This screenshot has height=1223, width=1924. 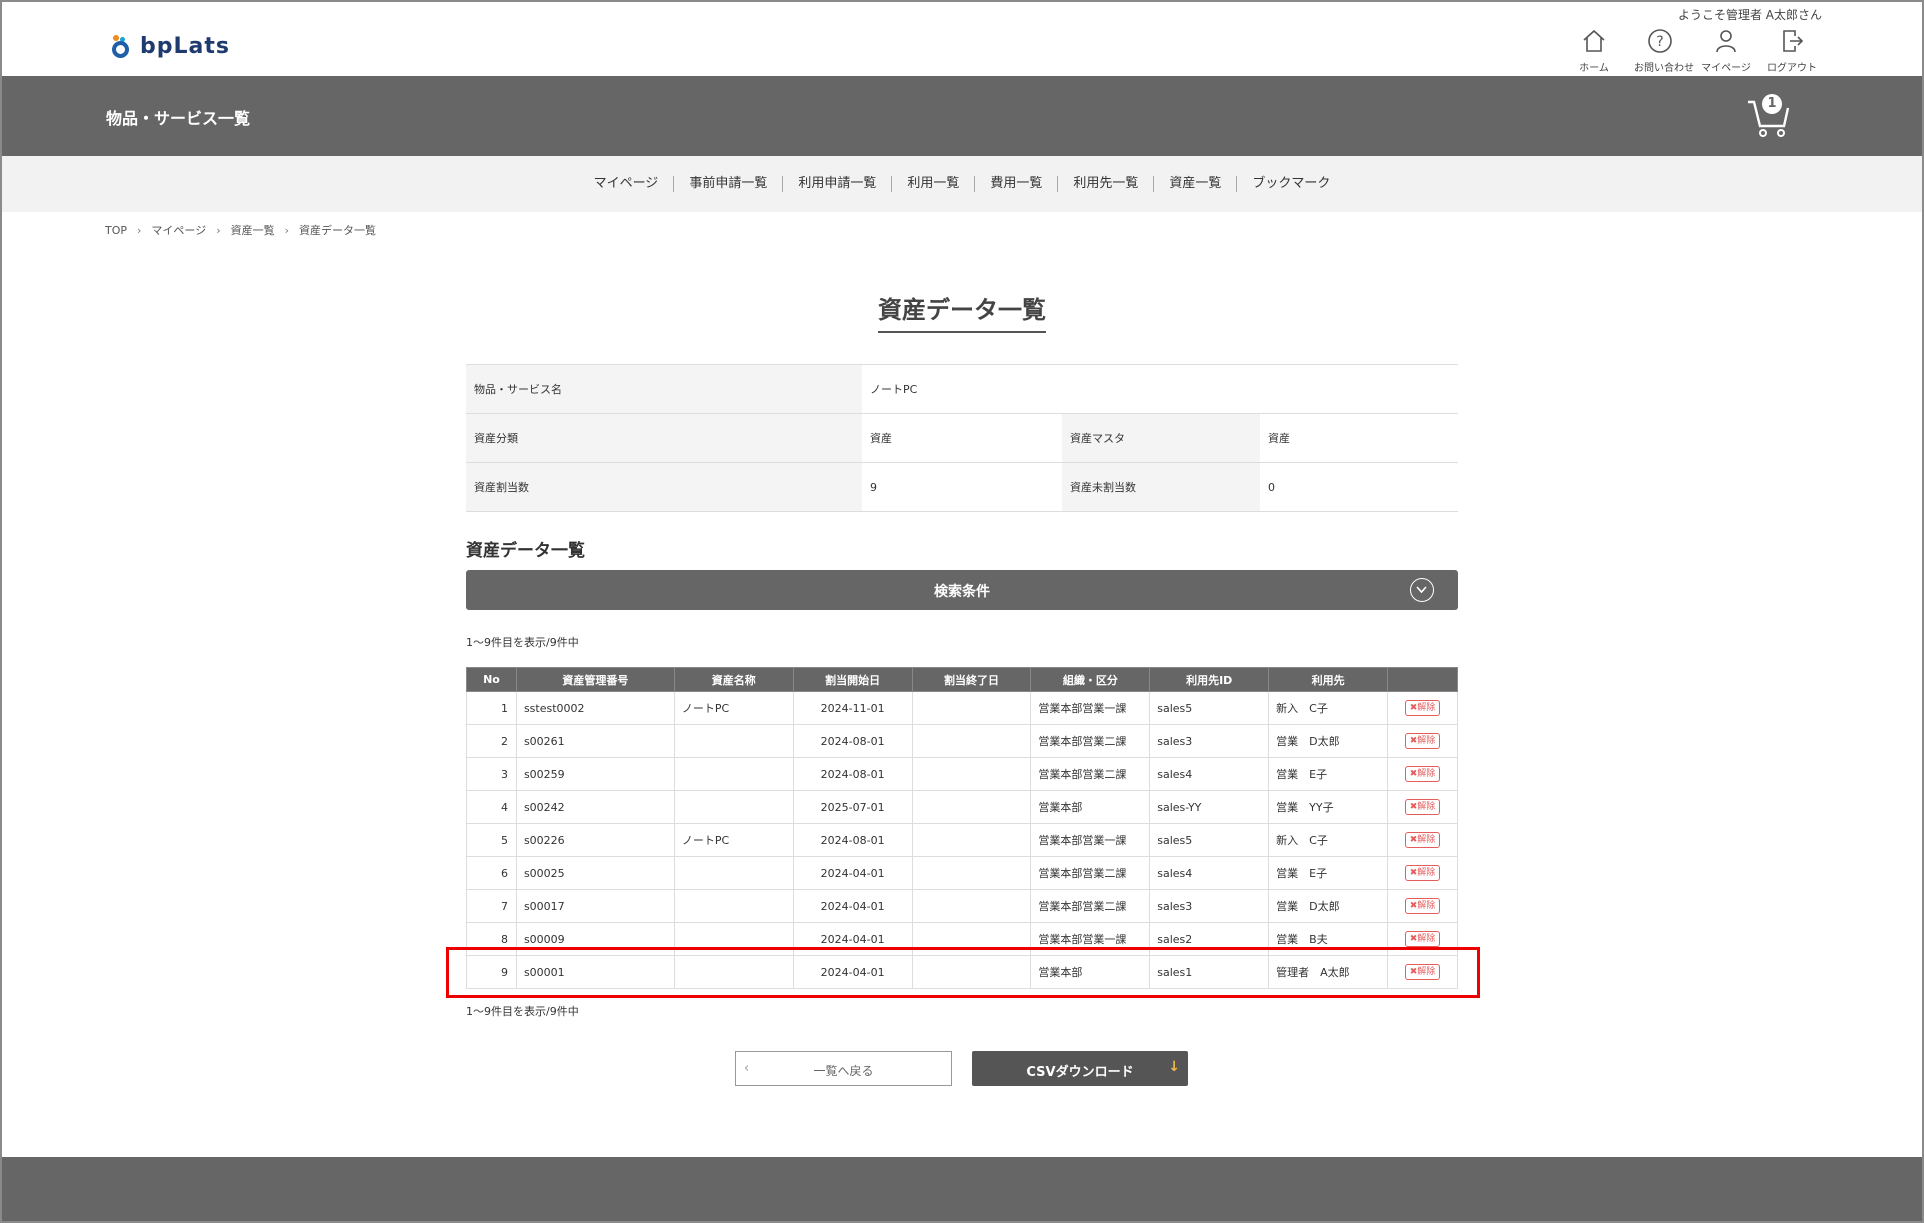 What do you see at coordinates (843, 1068) in the screenshot?
I see `back-to-list-button: ‹ 一覧へ戻る` at bounding box center [843, 1068].